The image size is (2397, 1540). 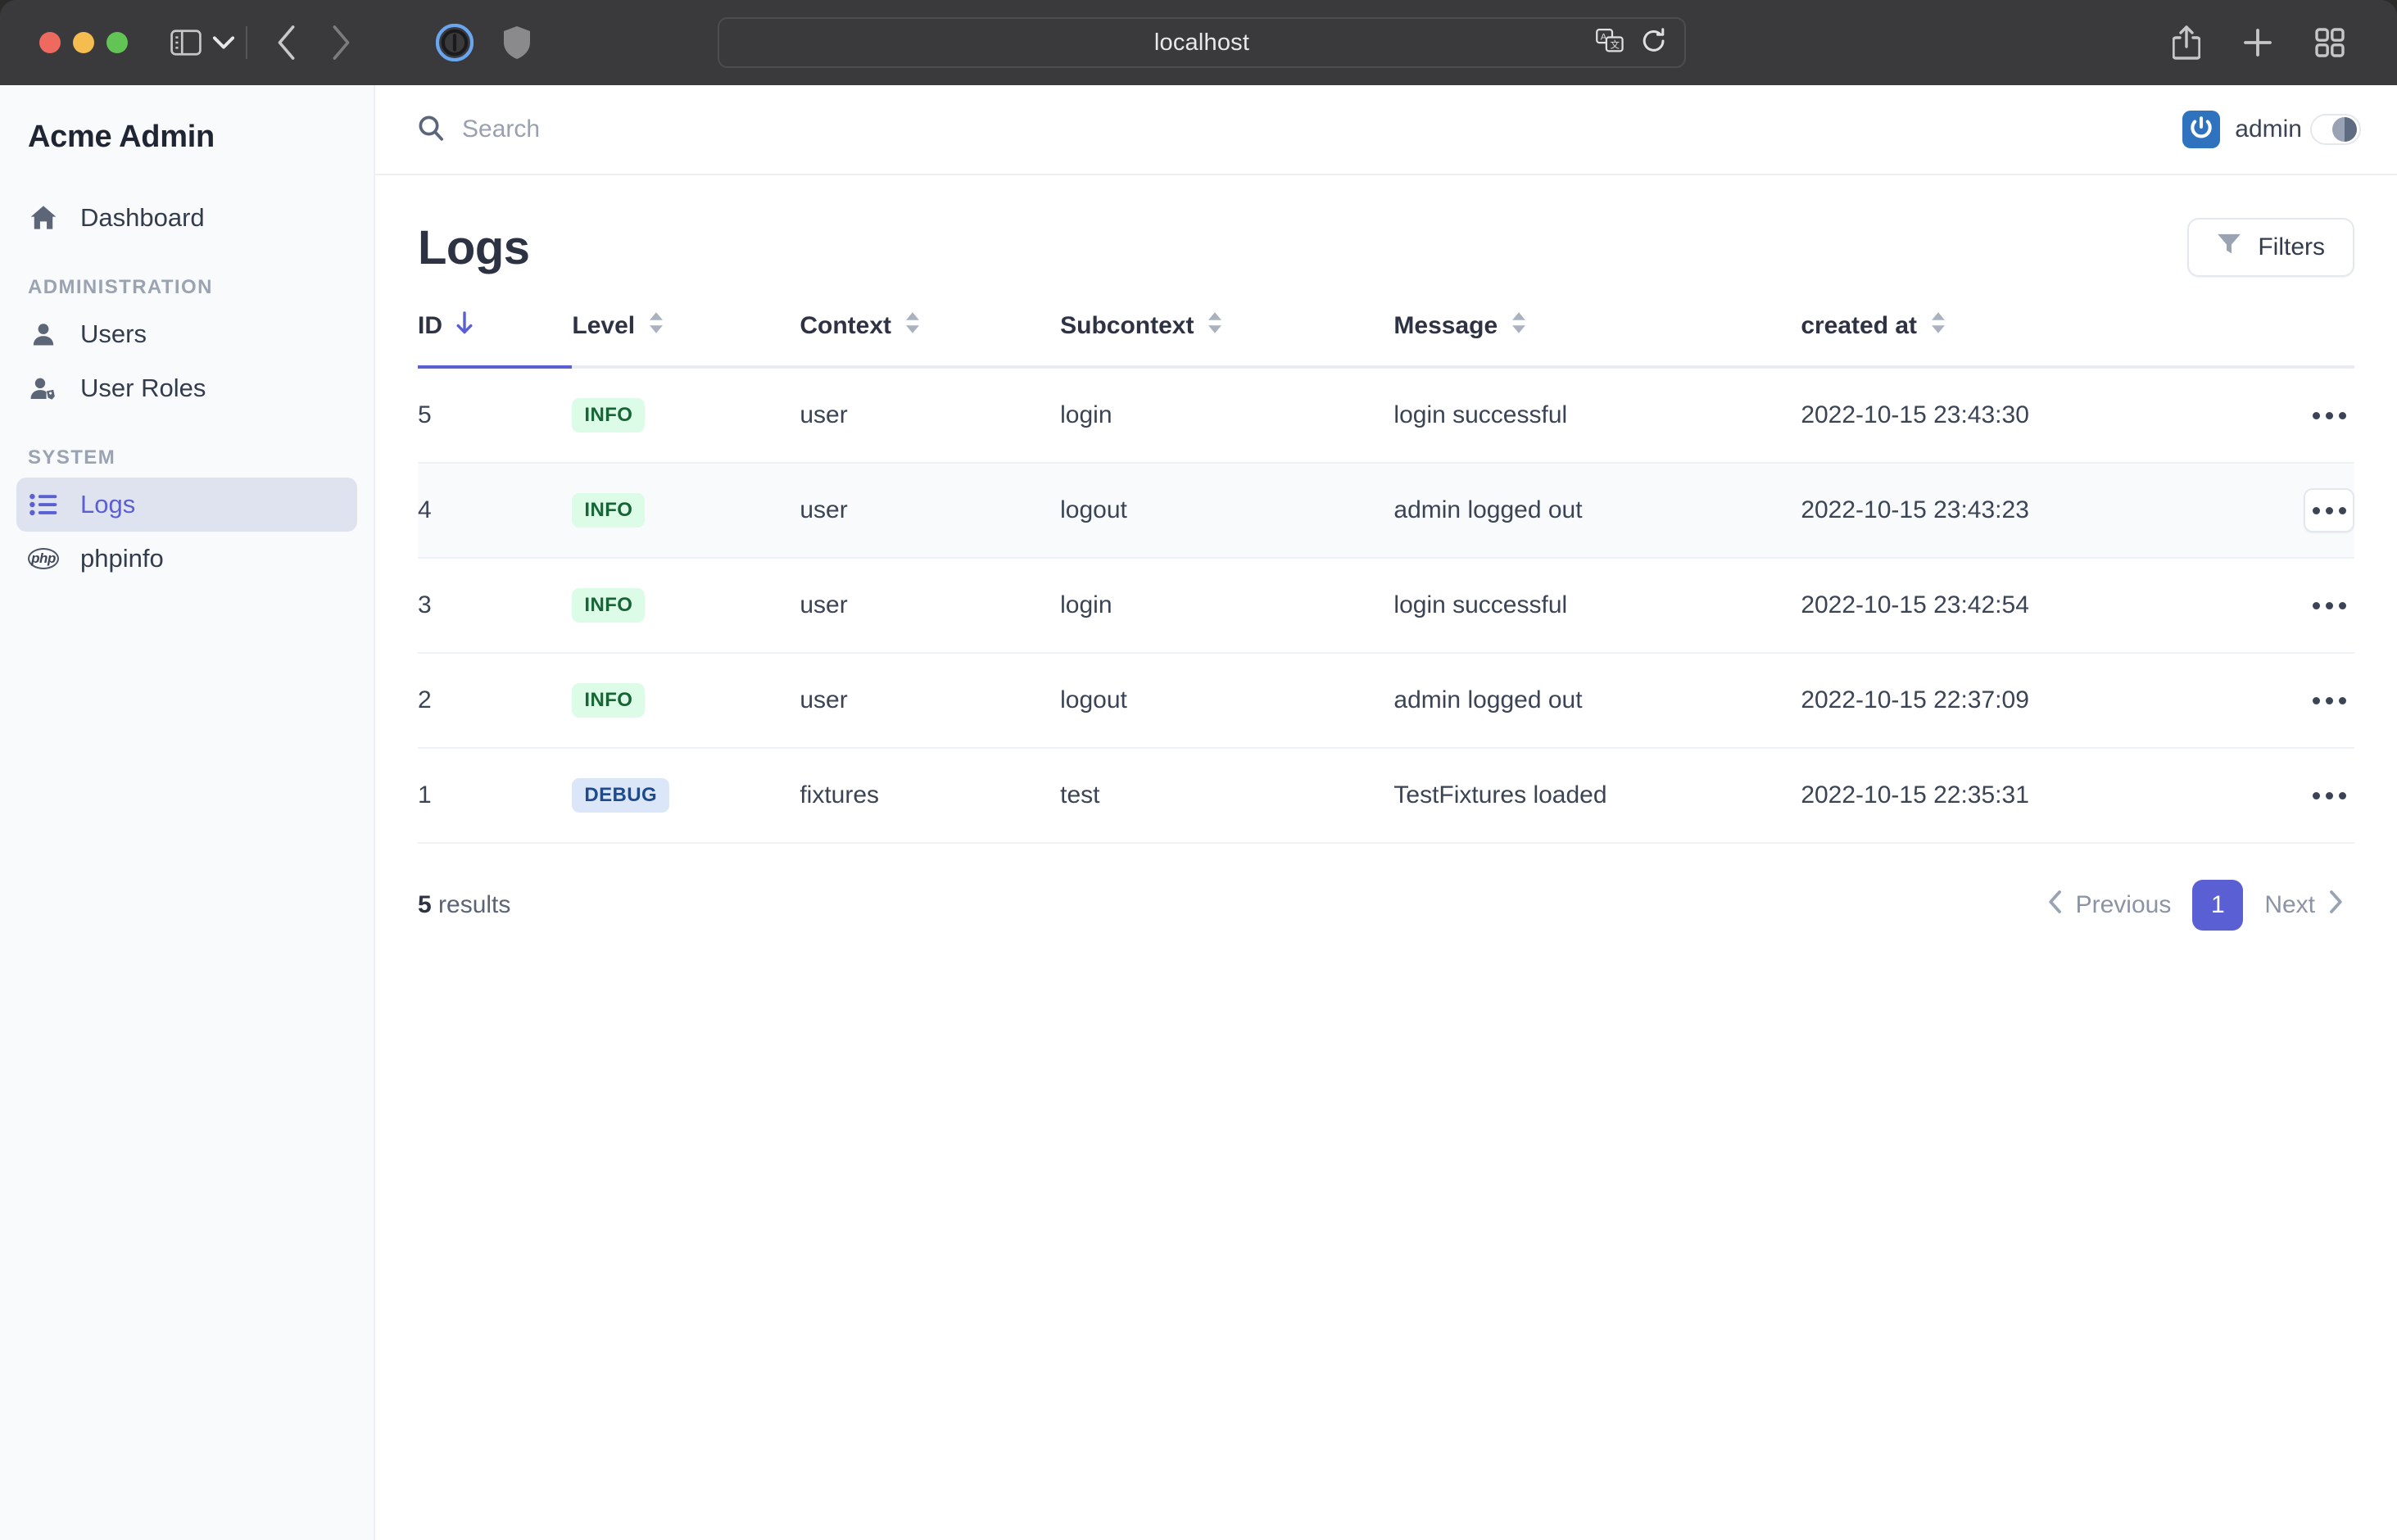 I want to click on pagination-next-label: Next, so click(x=2290, y=904).